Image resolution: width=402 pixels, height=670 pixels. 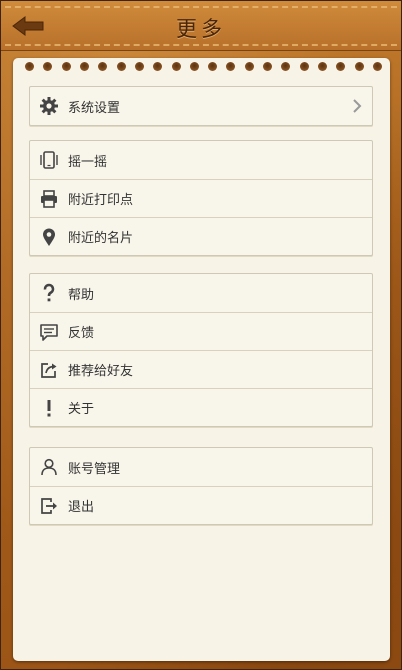 What do you see at coordinates (201, 29) in the screenshot?
I see `page-title: 更多` at bounding box center [201, 29].